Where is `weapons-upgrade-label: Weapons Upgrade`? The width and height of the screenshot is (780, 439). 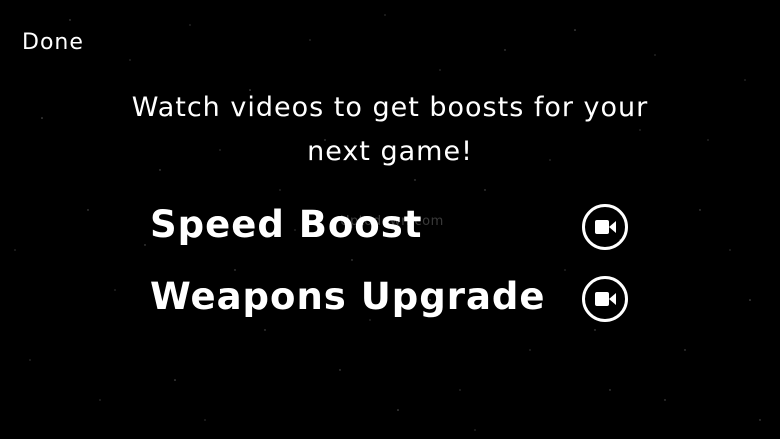 weapons-upgrade-label: Weapons Upgrade is located at coordinates (348, 296).